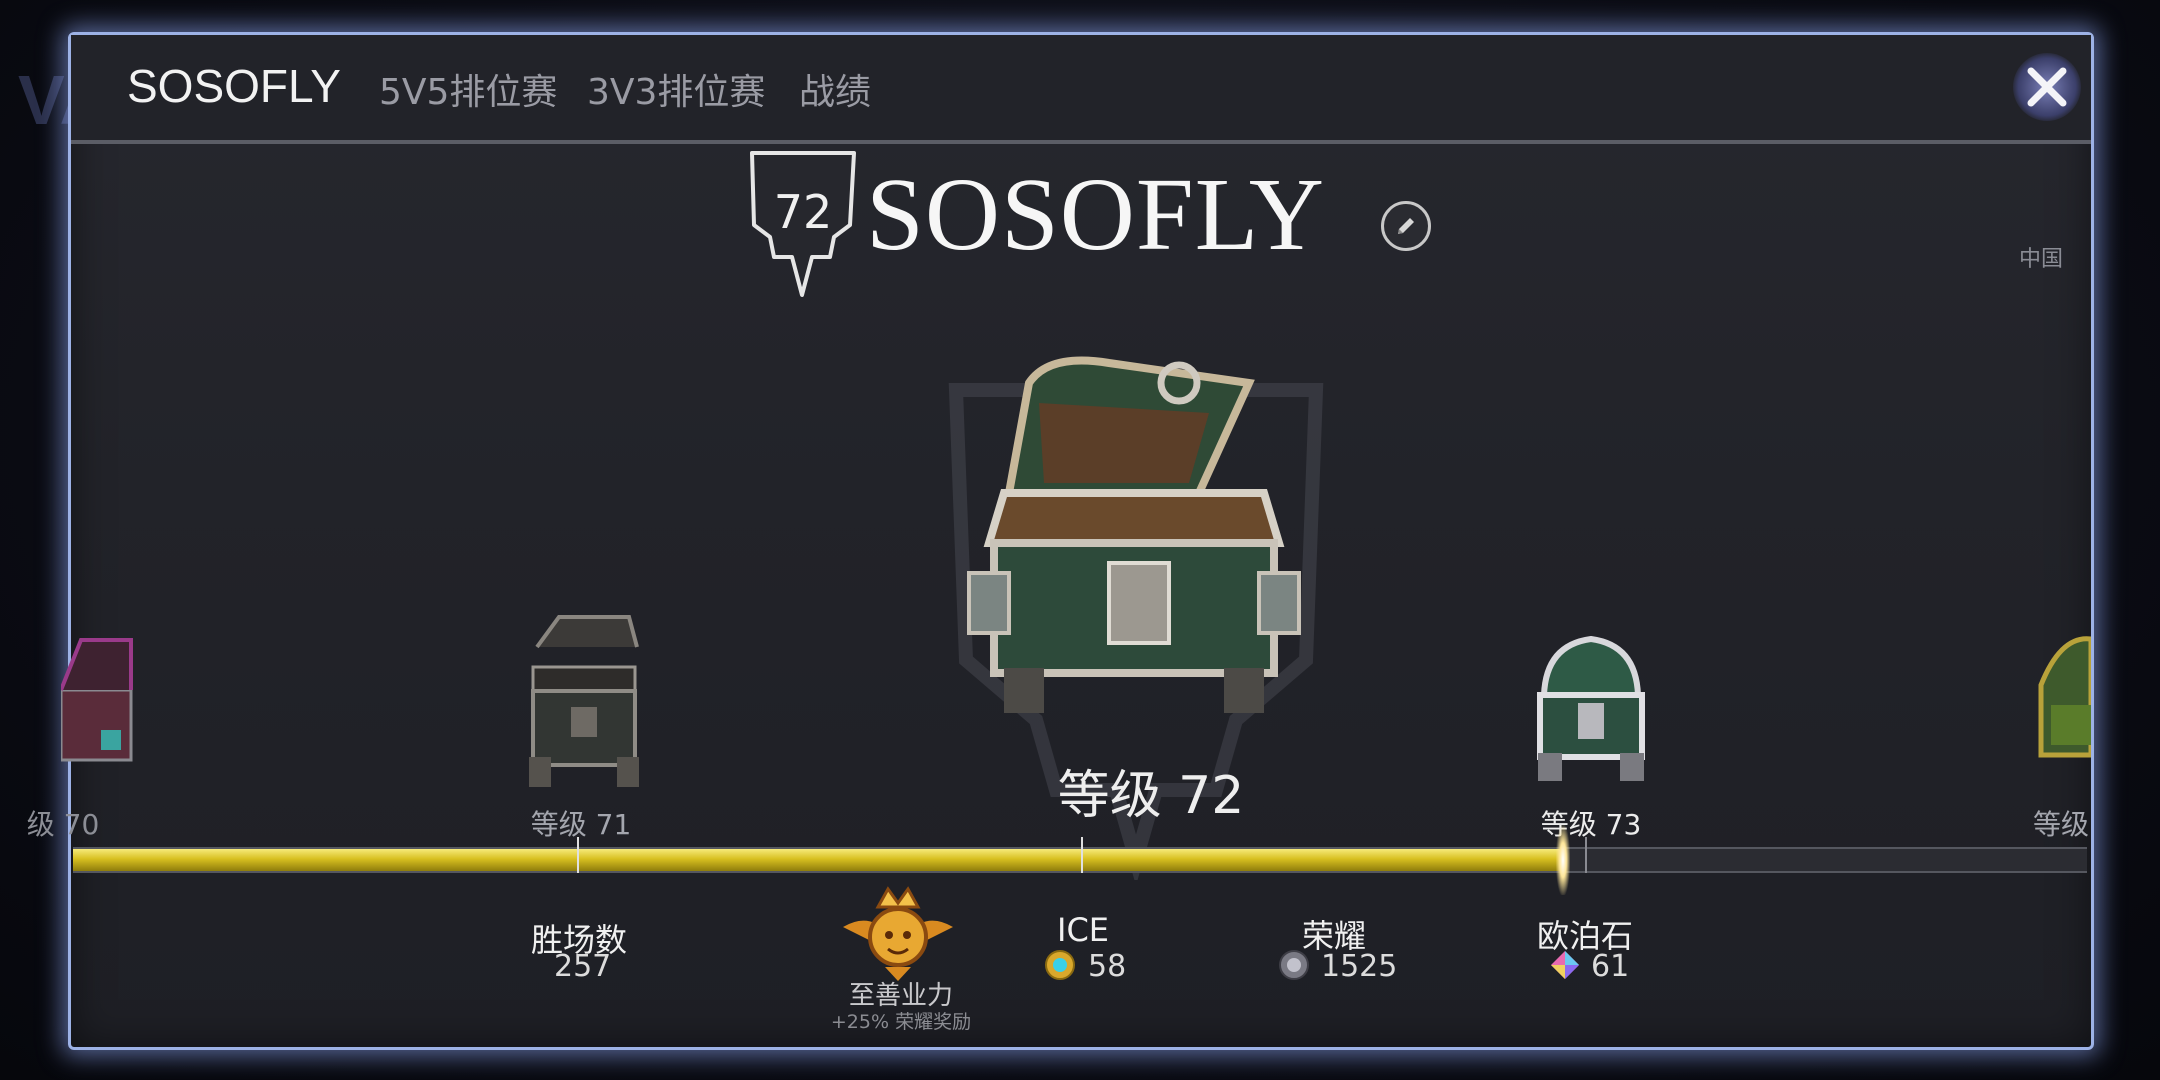  Describe the element at coordinates (2040, 259) in the screenshot. I see `region-label: 中国` at that location.